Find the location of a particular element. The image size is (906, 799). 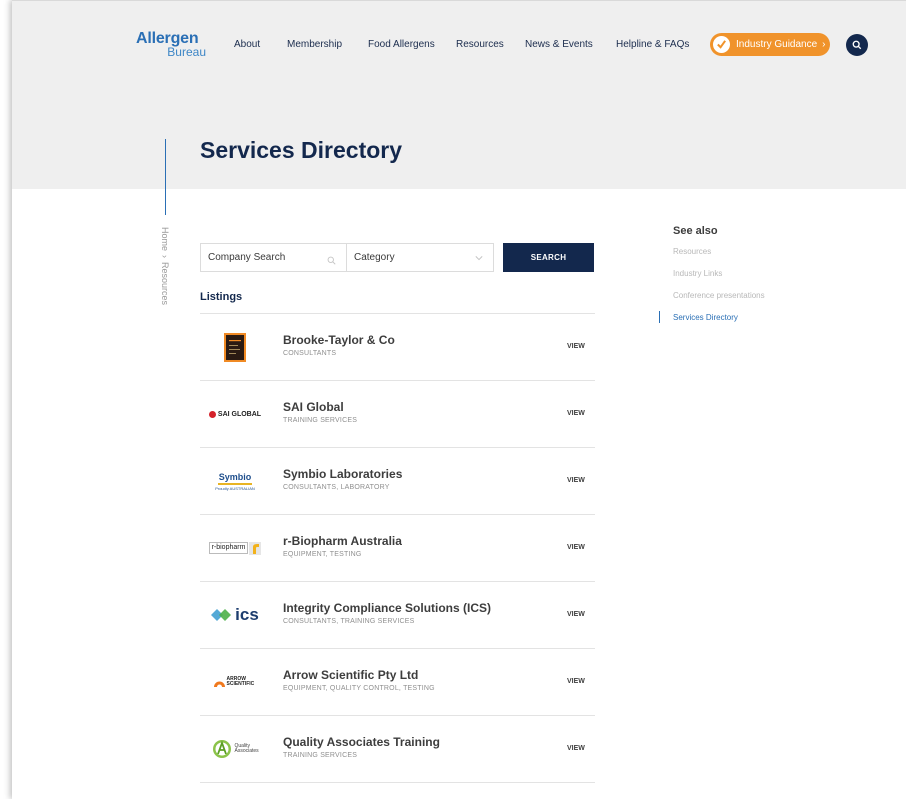

breadcrumb: Home › Resources is located at coordinates (165, 266).